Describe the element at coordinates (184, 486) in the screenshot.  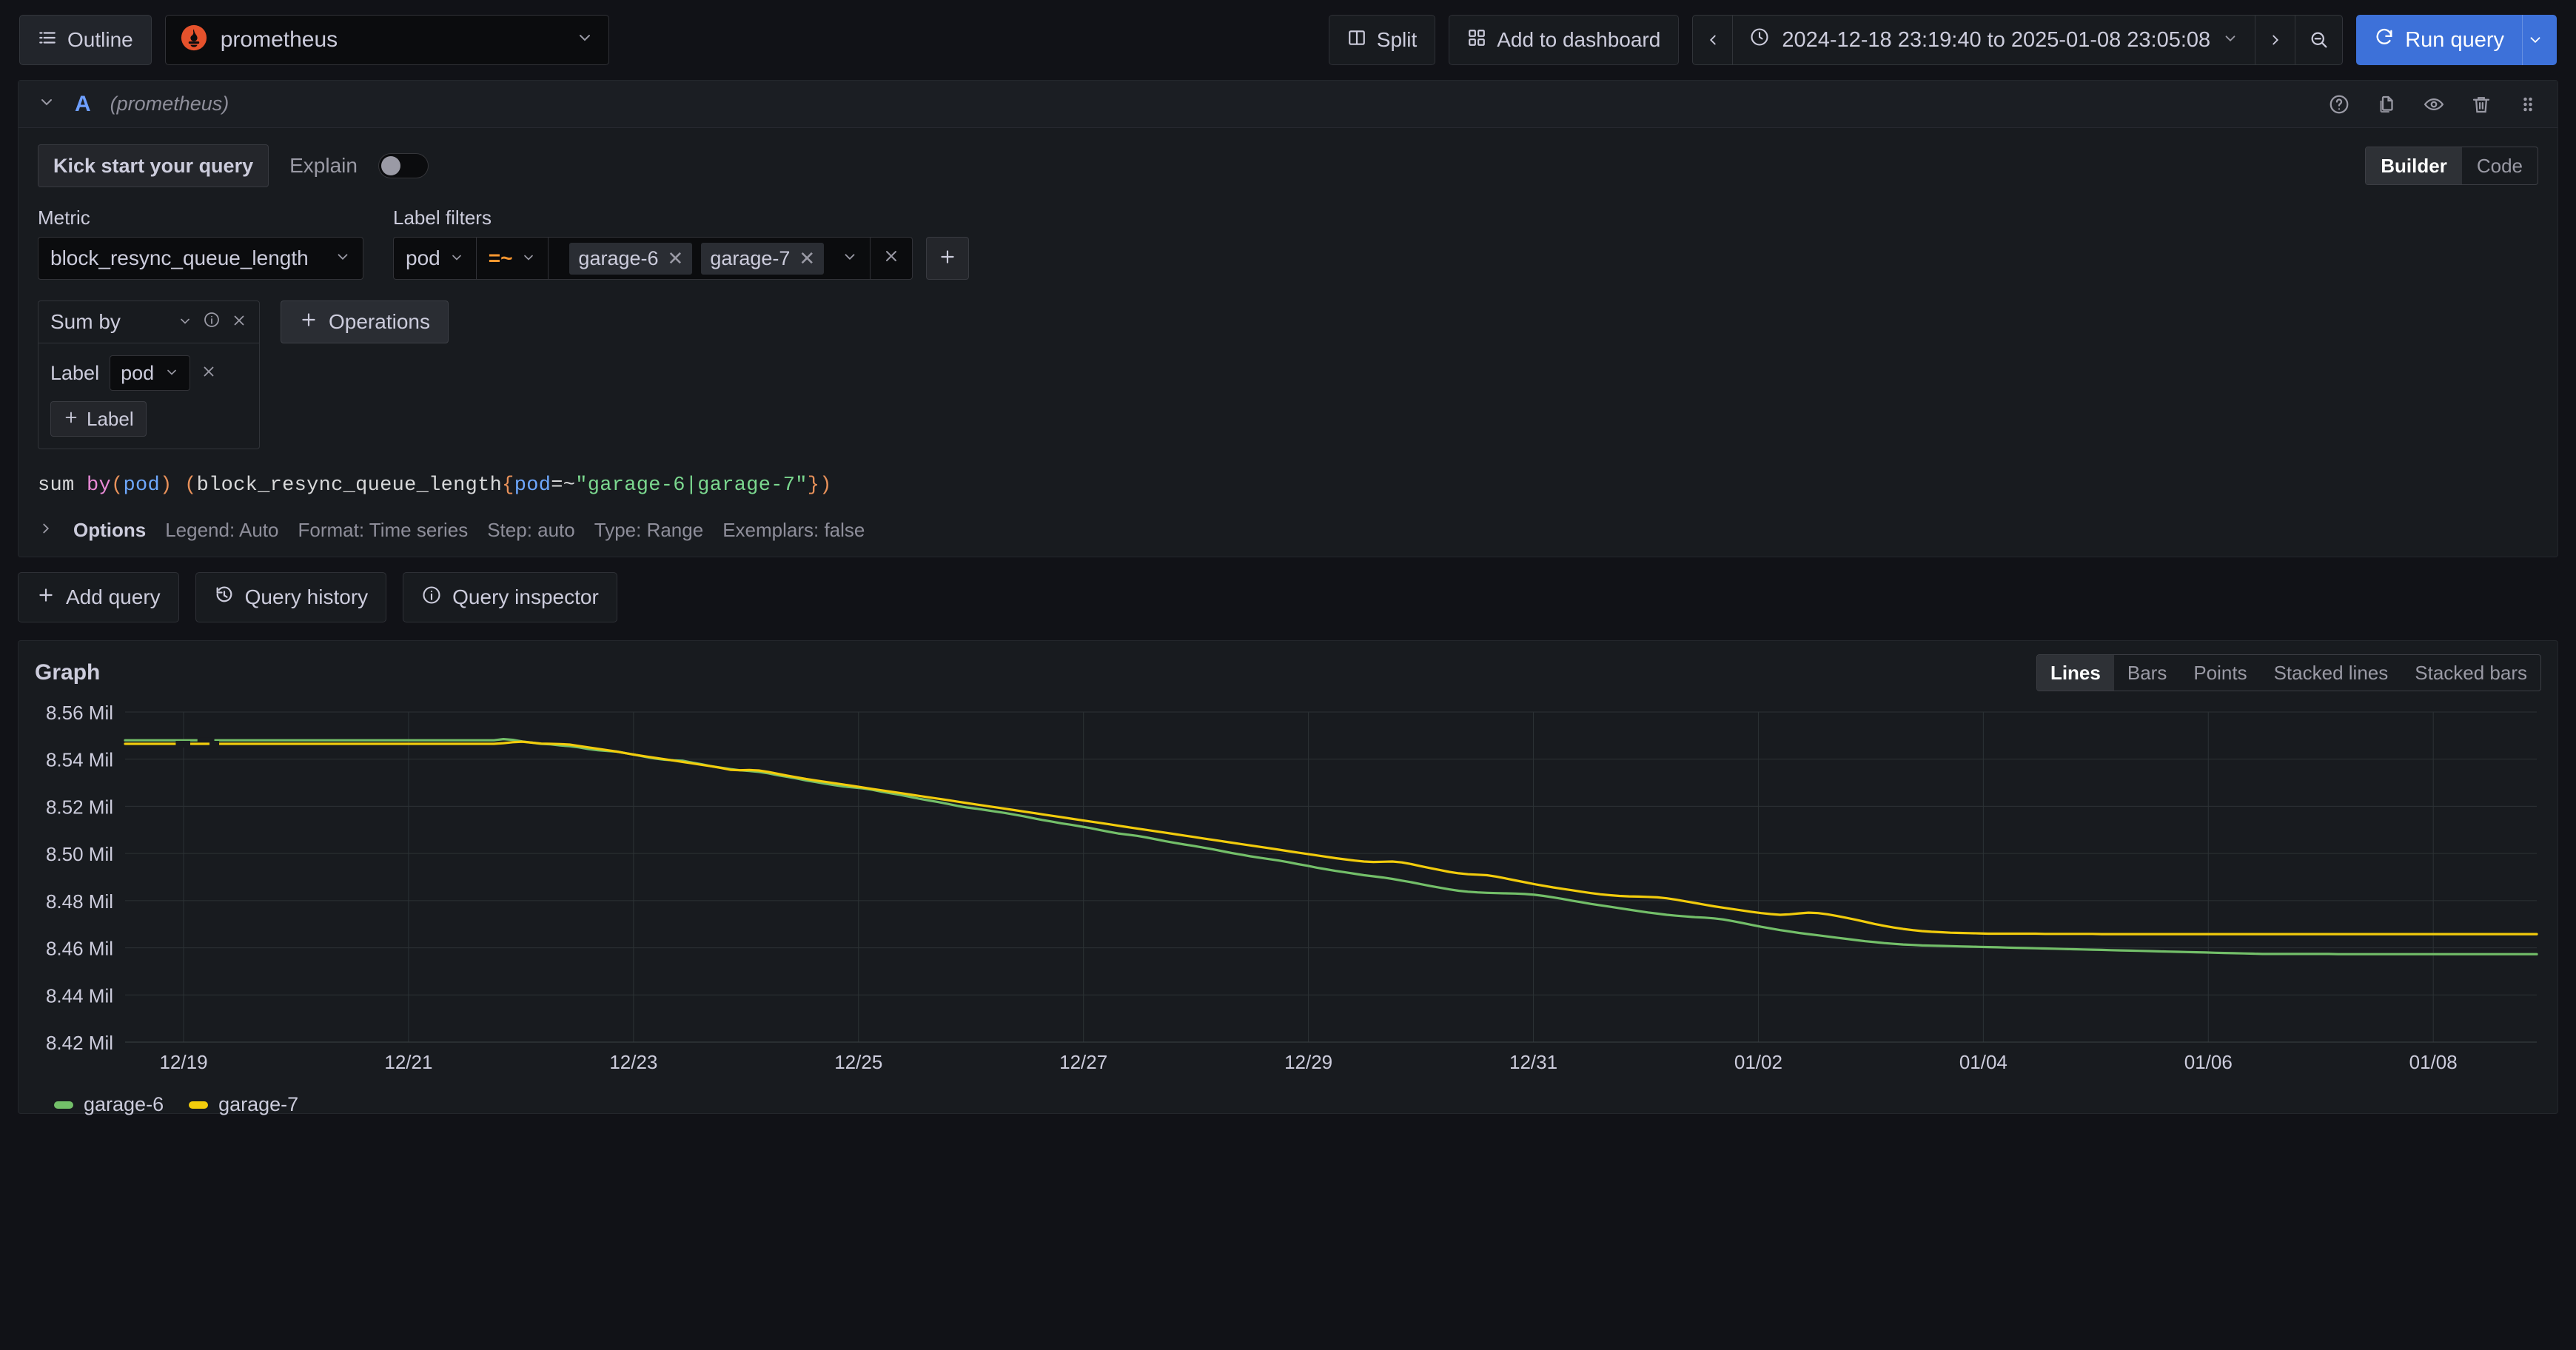
I see `promql-token: (` at that location.